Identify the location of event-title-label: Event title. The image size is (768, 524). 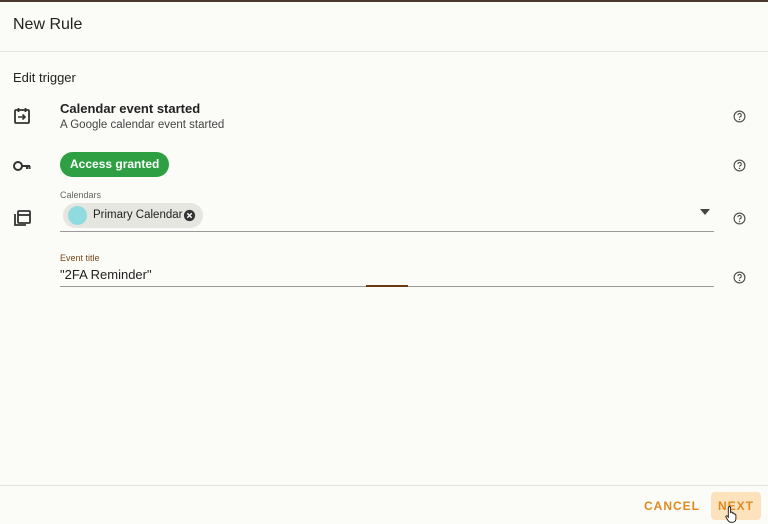
(80, 258).